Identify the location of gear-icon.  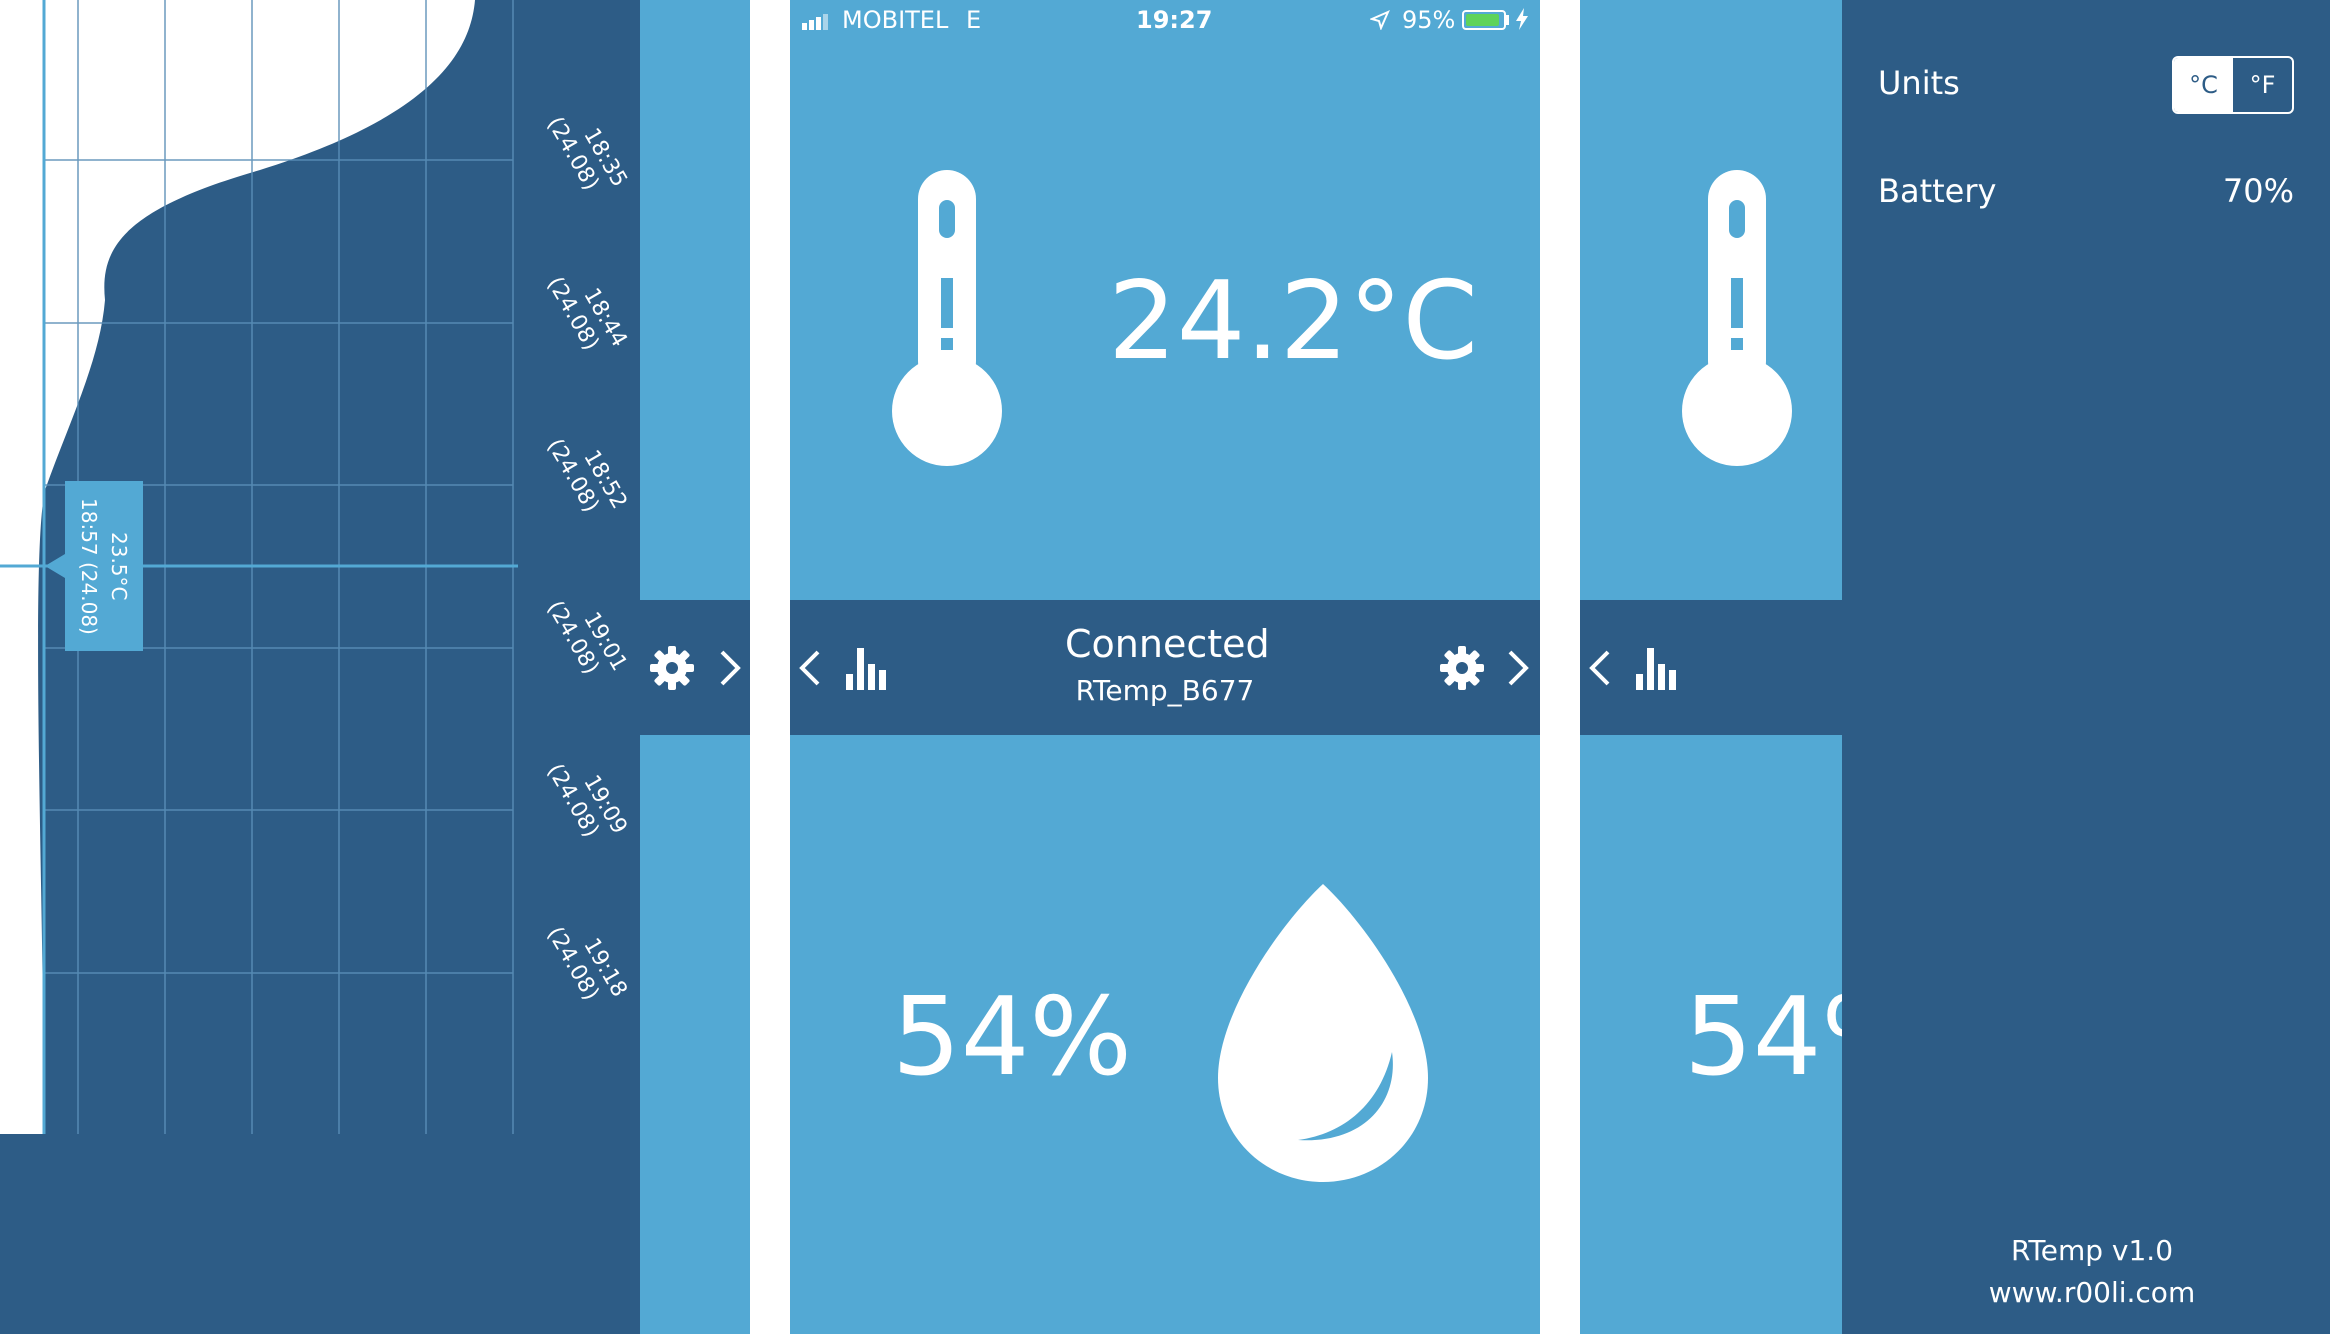
(672, 668).